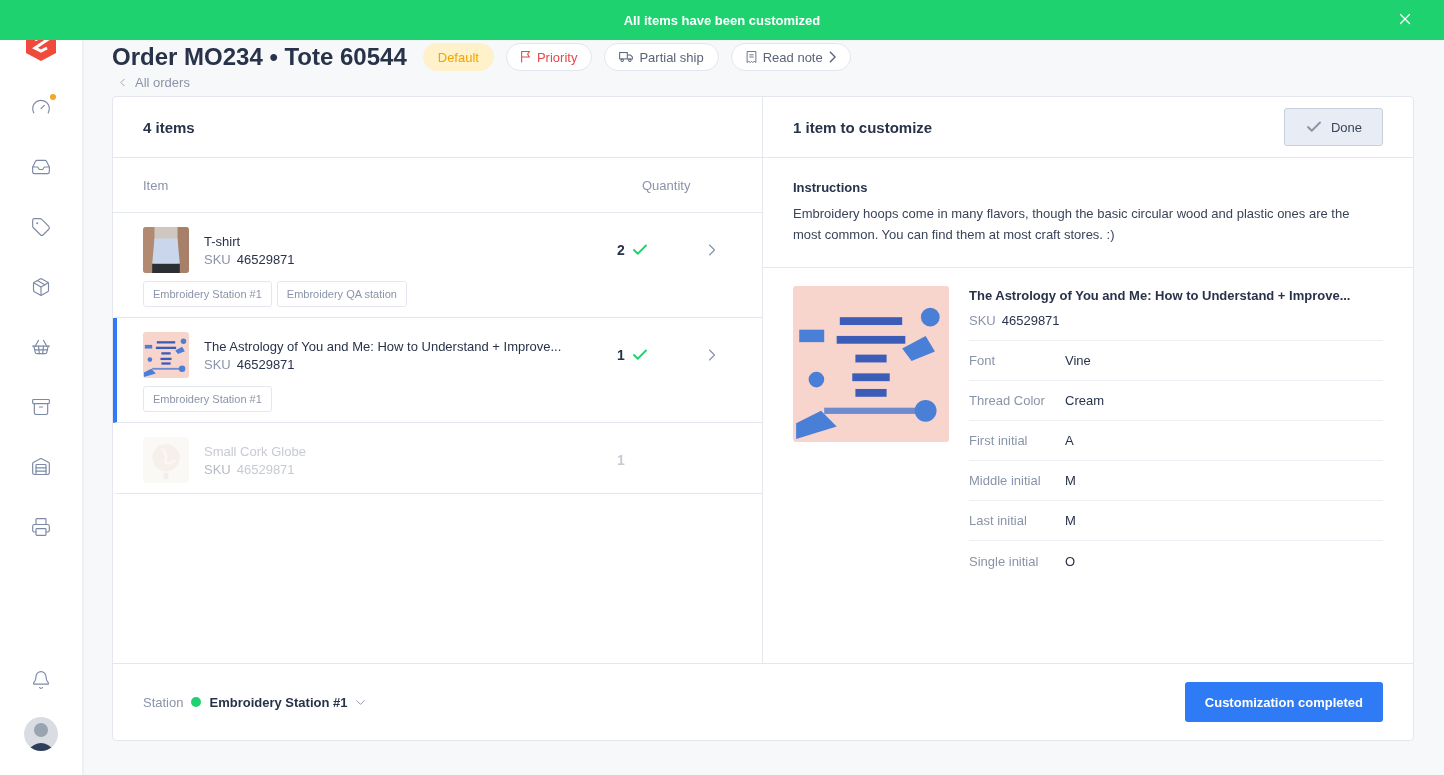 The width and height of the screenshot is (1444, 775). What do you see at coordinates (831, 187) in the screenshot?
I see `instructions-title: Instructions` at bounding box center [831, 187].